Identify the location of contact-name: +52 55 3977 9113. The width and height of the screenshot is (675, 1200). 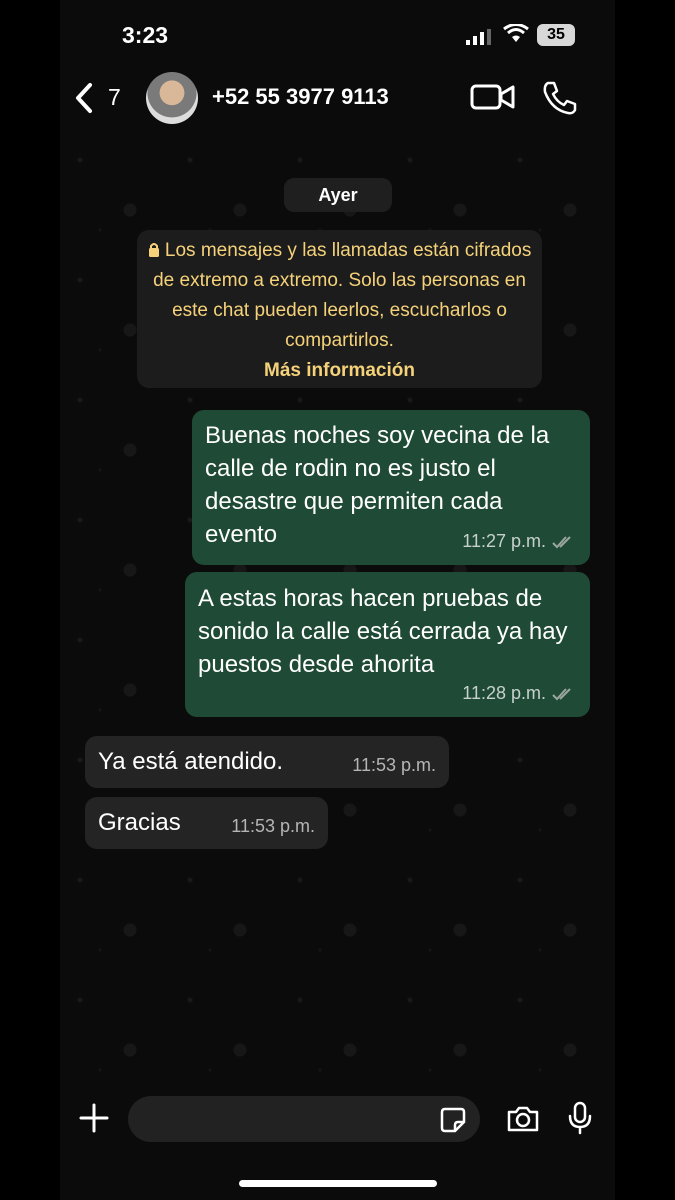
(300, 97).